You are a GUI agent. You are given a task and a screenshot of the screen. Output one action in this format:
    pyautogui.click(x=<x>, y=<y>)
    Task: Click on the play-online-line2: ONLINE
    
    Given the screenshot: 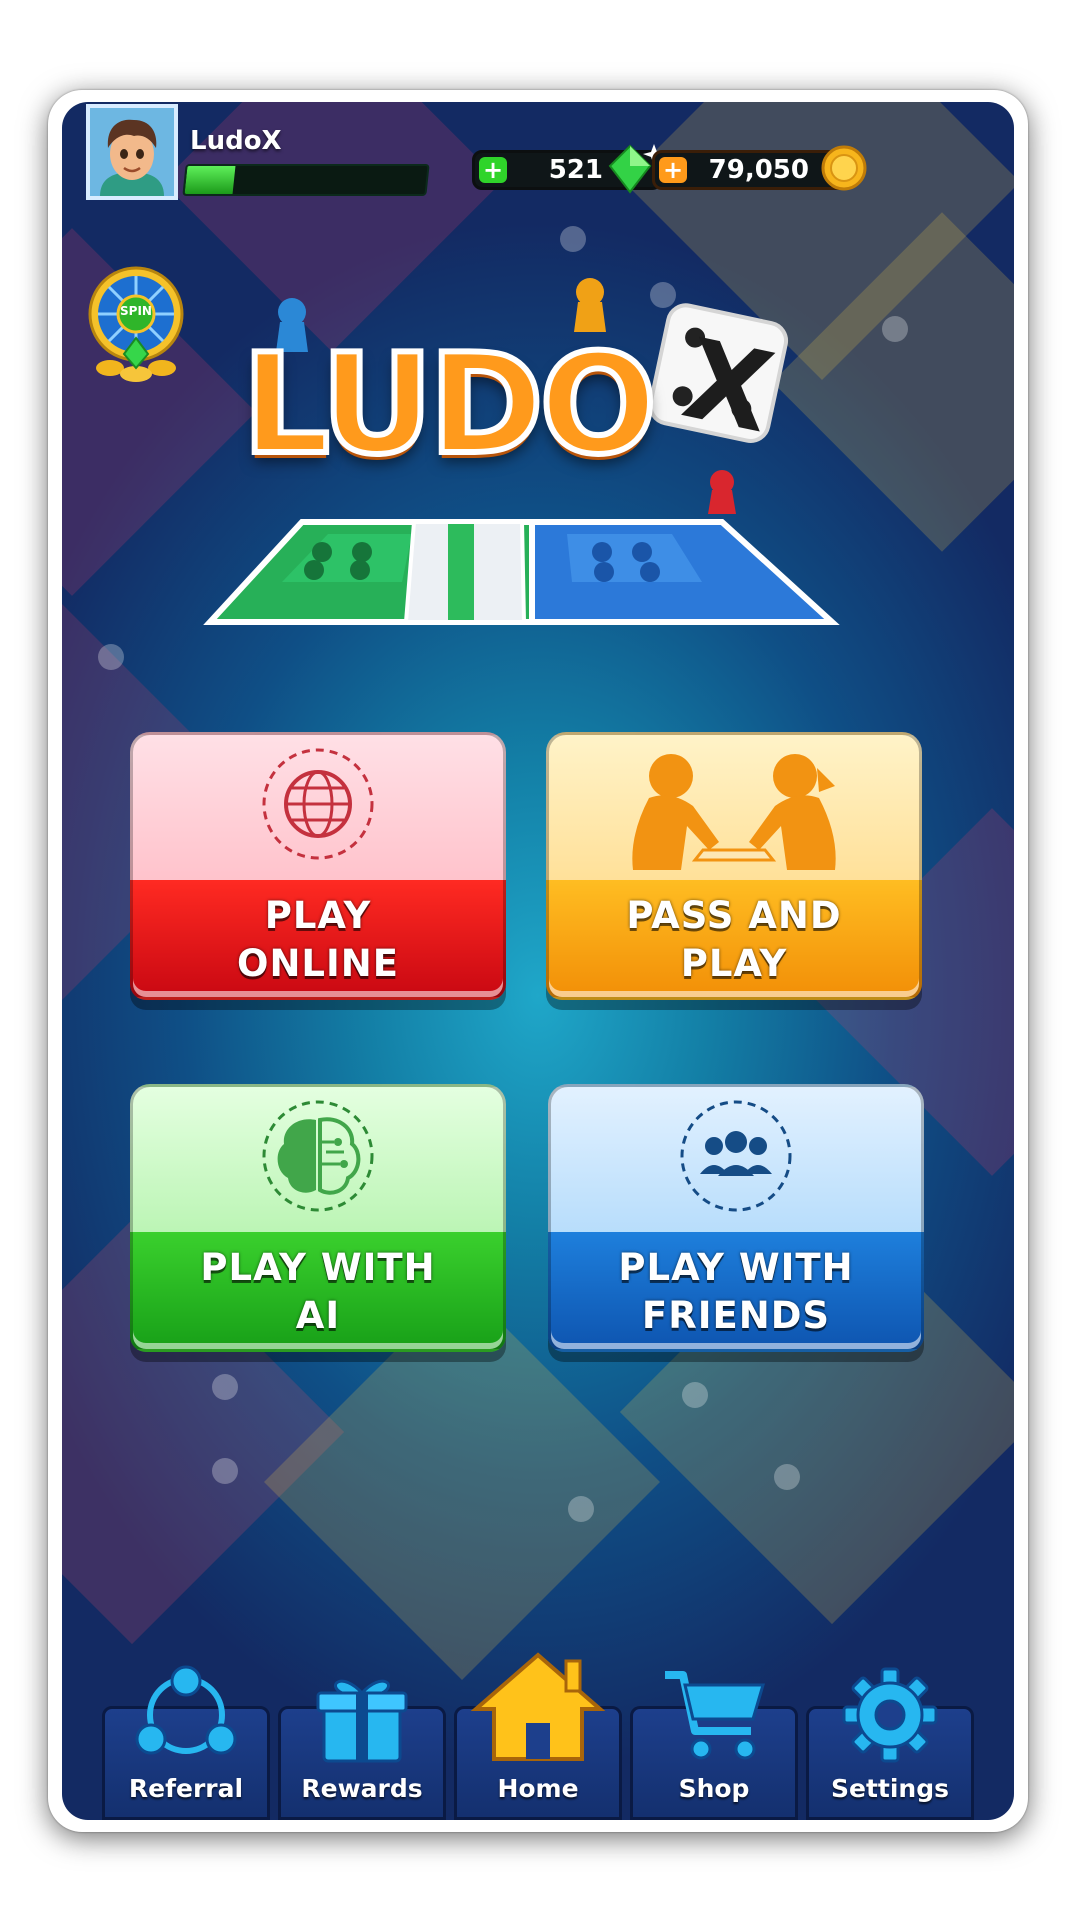 What is the action you would take?
    pyautogui.click(x=317, y=963)
    